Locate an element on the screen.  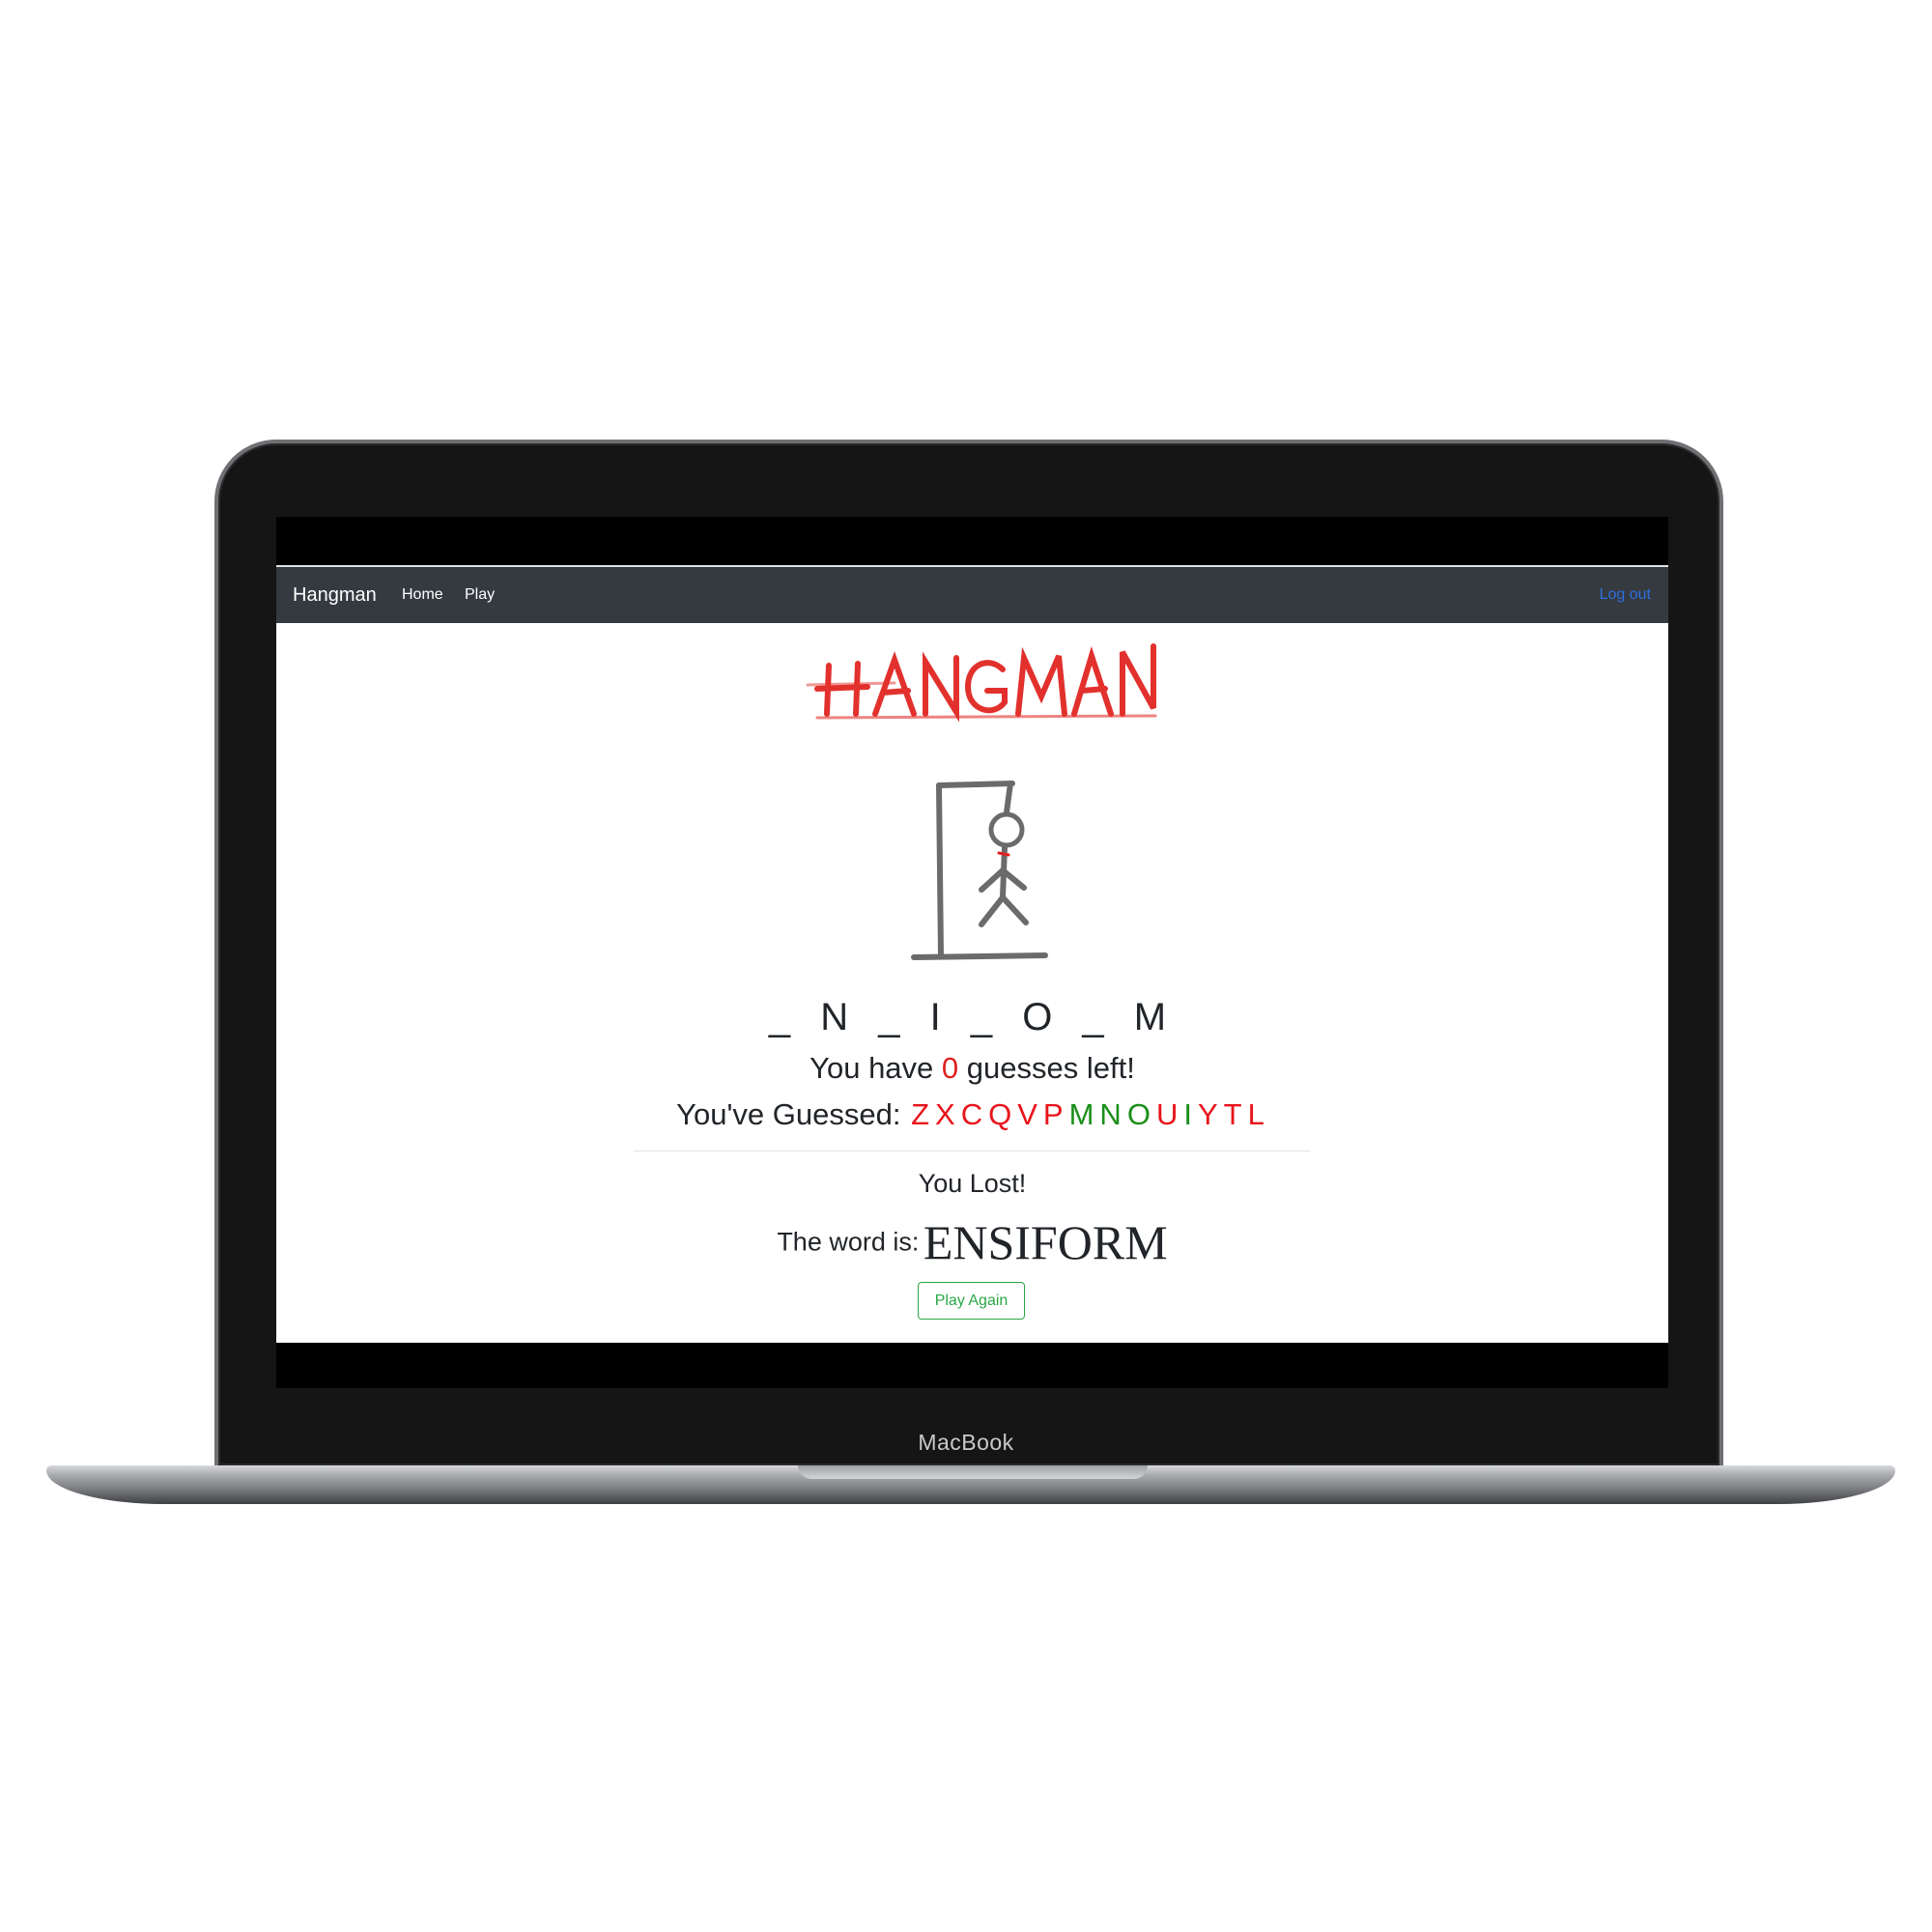
guessed-letter: P is located at coordinates (1053, 1114).